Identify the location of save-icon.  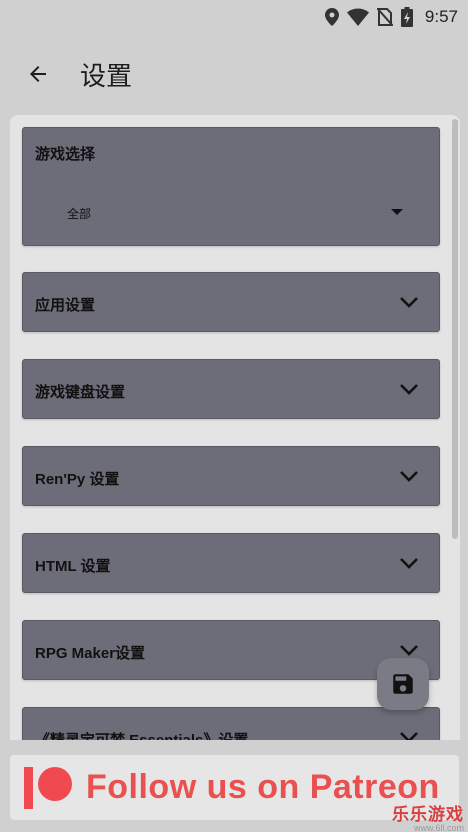
(403, 684).